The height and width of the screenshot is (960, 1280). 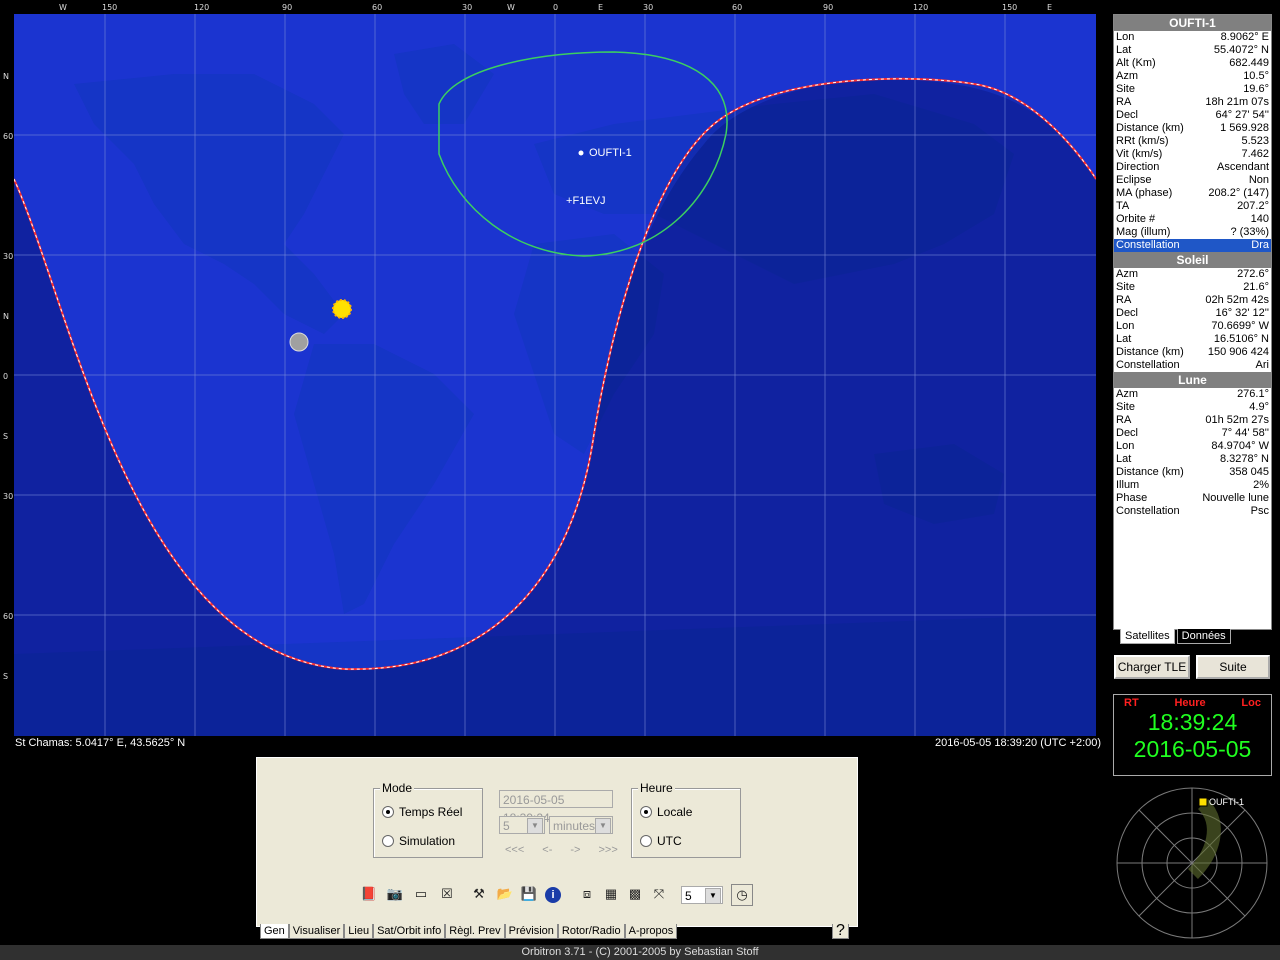 I want to click on heure-group: Heure Locale UTC, so click(x=686, y=819).